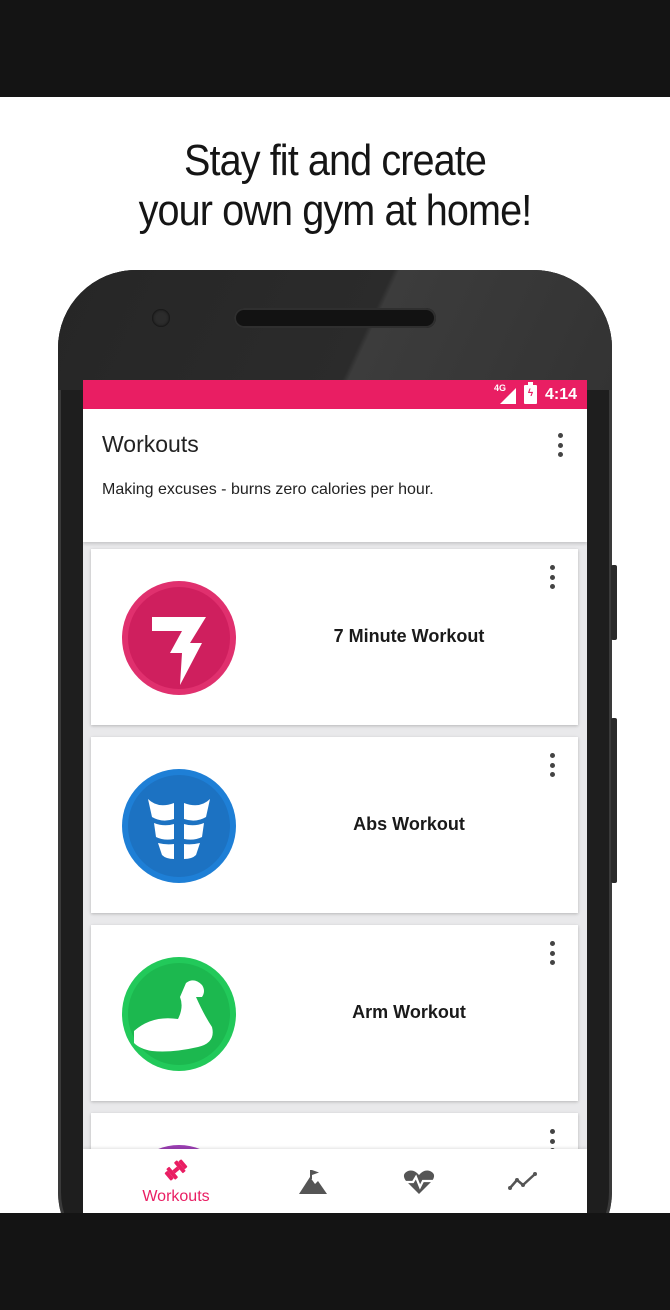  Describe the element at coordinates (179, 638) in the screenshot. I see `lightning-bolt-icon` at that location.